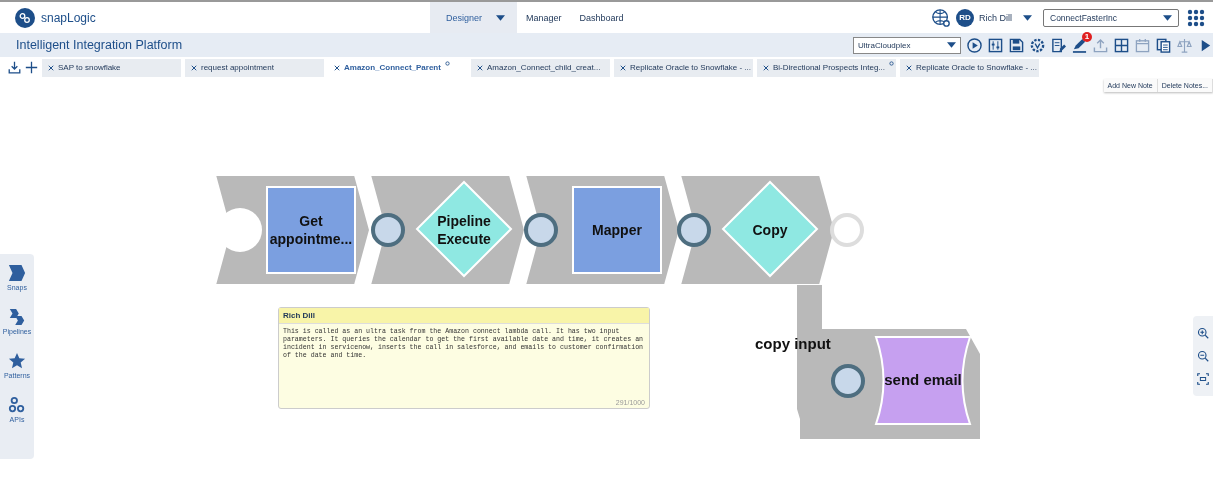  I want to click on branch-label: copy input, so click(793, 343).